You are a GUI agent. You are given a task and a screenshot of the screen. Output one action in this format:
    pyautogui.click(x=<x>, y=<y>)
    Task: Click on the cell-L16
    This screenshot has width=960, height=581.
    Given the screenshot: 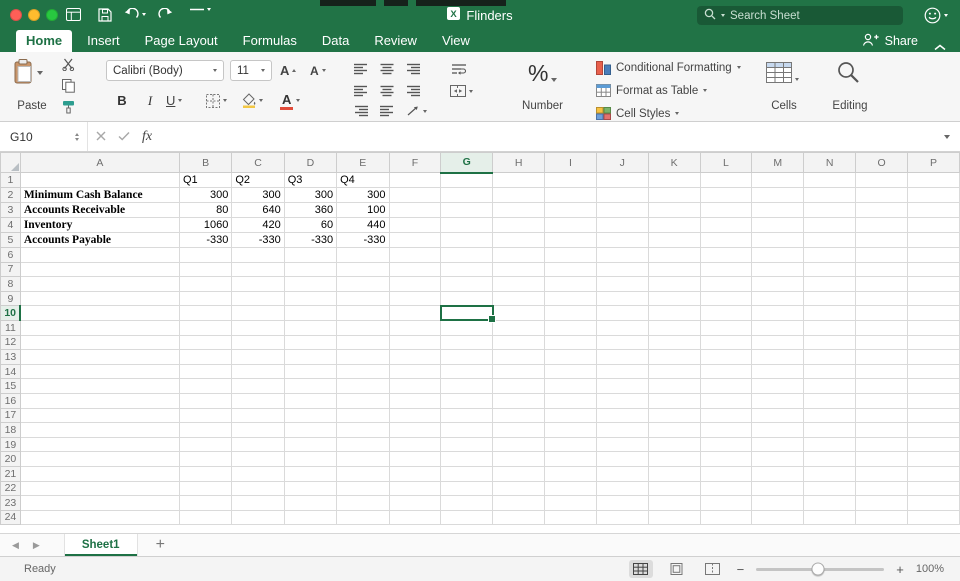 What is the action you would take?
    pyautogui.click(x=726, y=400)
    